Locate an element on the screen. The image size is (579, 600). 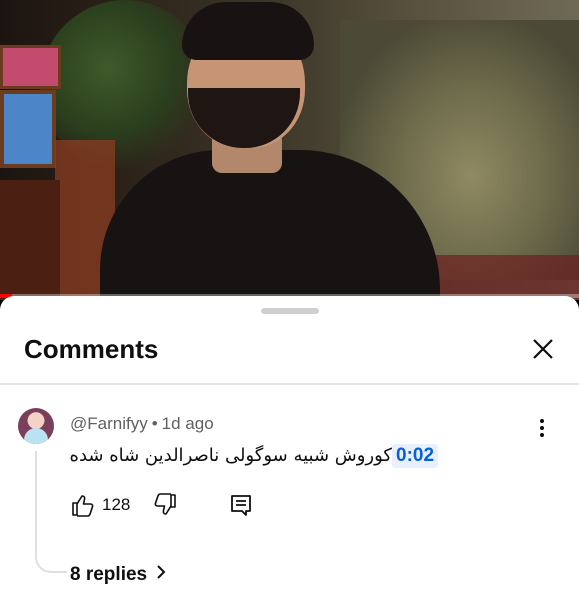
thread-line is located at coordinates (51, 512).